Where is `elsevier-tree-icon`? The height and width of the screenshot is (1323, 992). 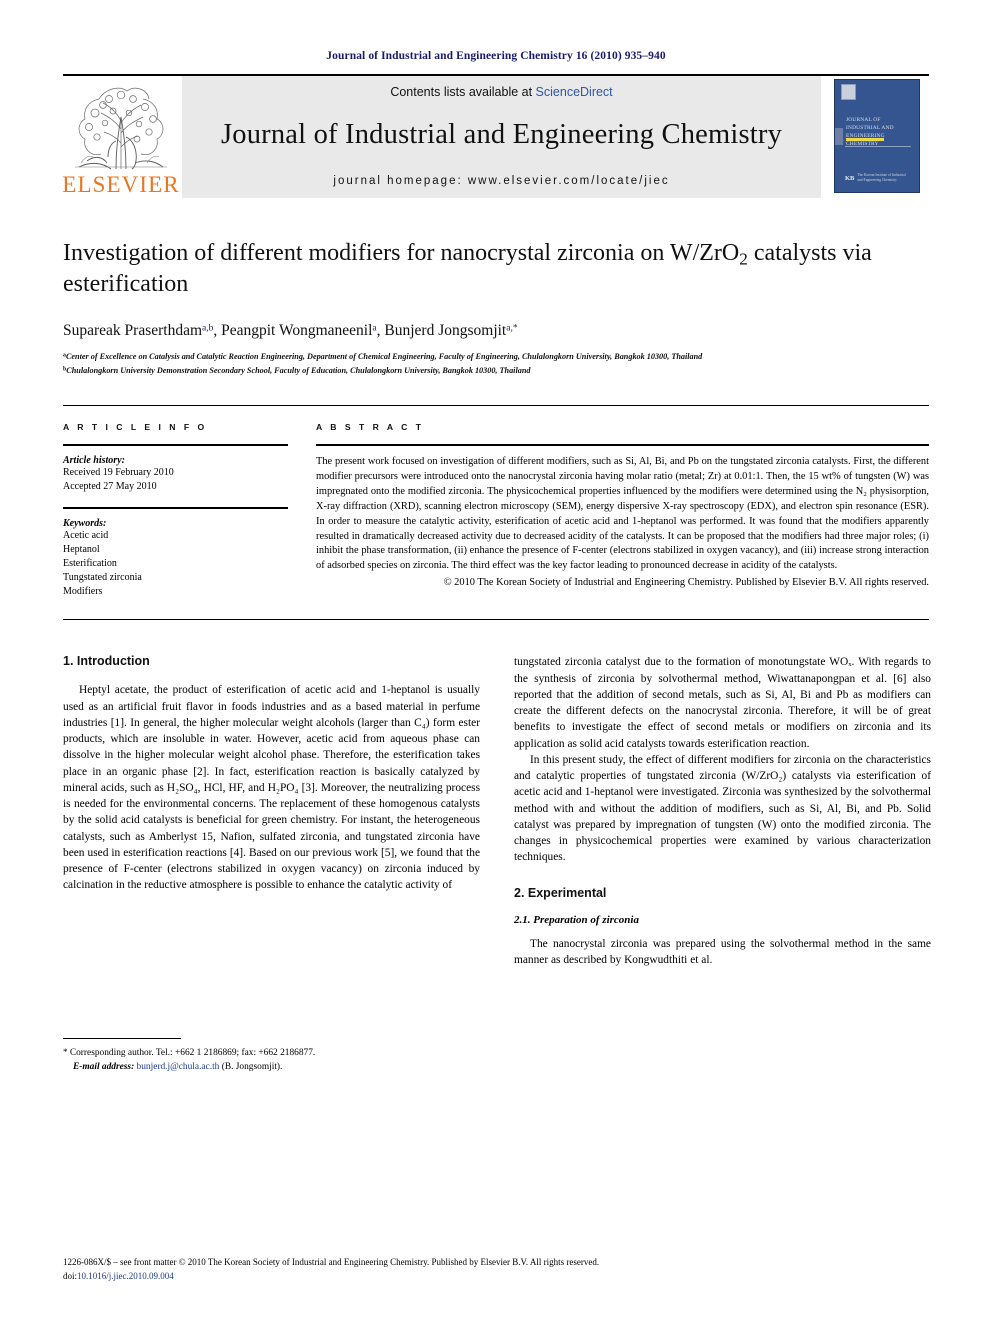 elsevier-tree-icon is located at coordinates (121, 125).